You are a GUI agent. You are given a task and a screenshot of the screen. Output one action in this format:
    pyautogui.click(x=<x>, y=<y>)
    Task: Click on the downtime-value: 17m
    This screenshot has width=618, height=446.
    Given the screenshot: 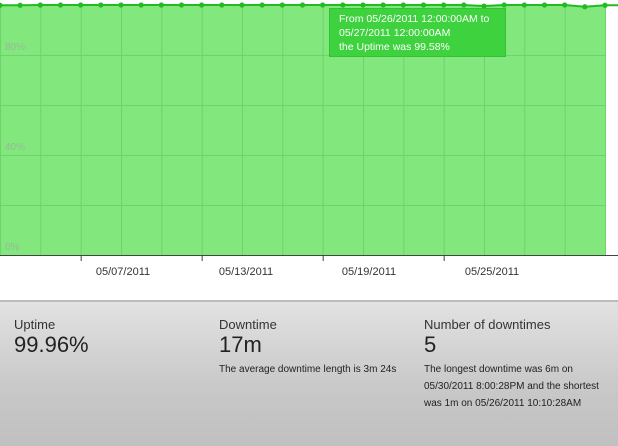 What is the action you would take?
    pyautogui.click(x=240, y=344)
    